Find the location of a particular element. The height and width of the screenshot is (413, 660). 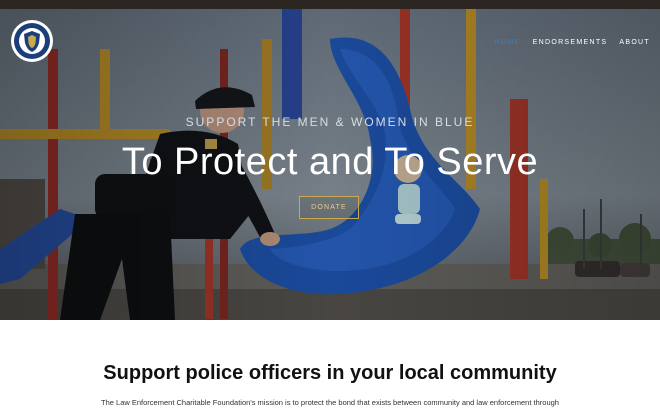

donate-button: DONATE is located at coordinates (329, 207).